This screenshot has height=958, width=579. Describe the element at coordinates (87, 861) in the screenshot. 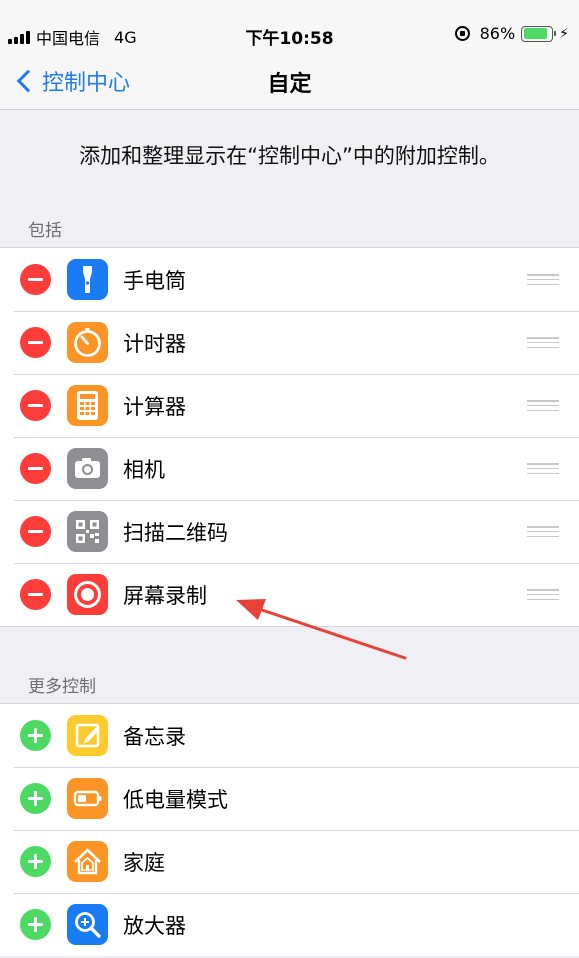

I see `home-icon` at that location.